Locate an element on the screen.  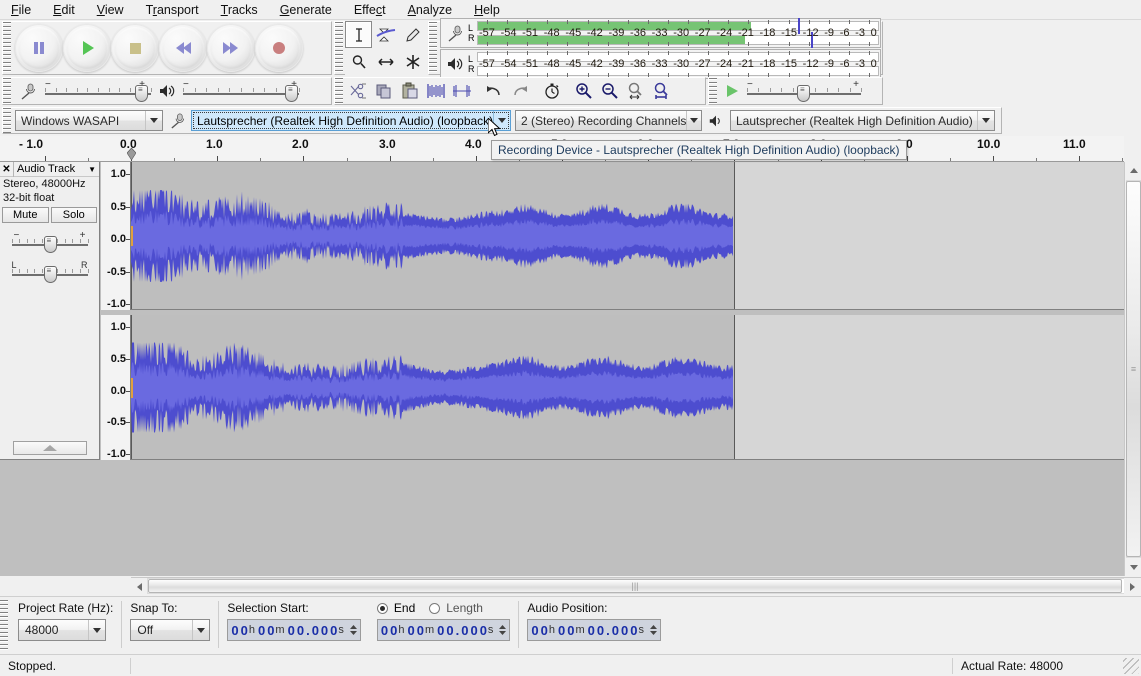
undo-button is located at coordinates (494, 91).